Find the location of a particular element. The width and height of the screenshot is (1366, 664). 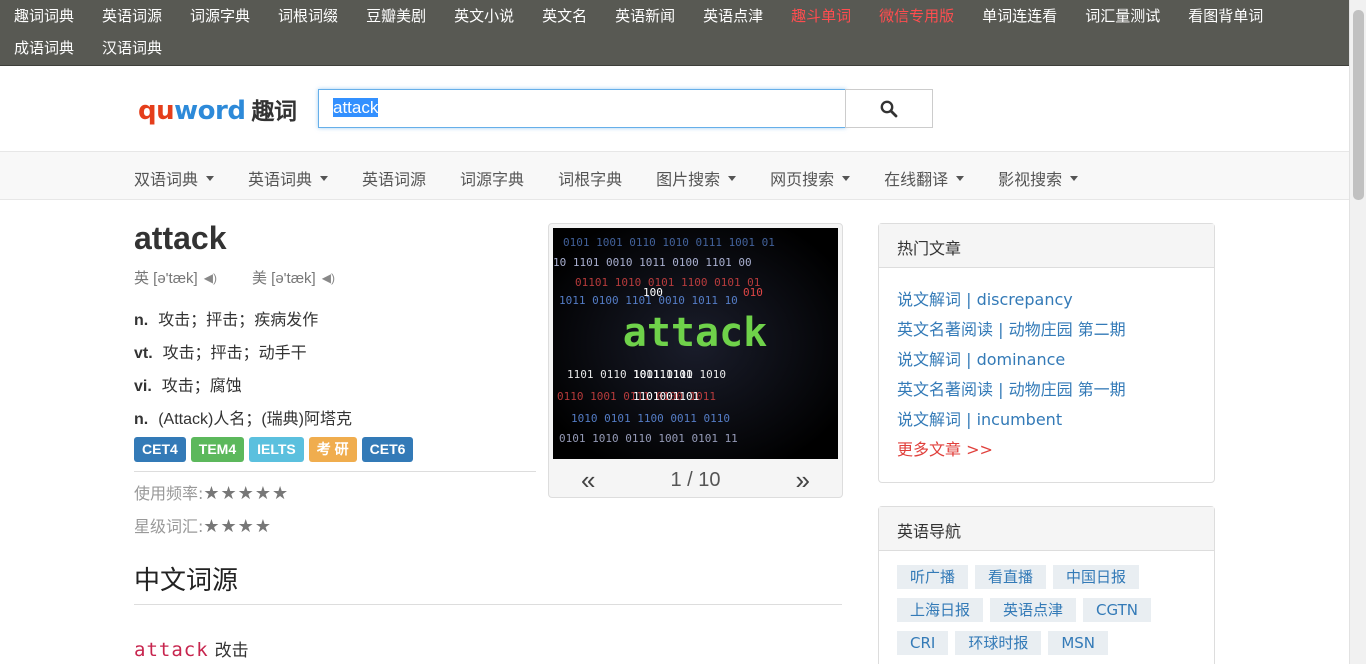

top-link: 英语点津 is located at coordinates (733, 16).